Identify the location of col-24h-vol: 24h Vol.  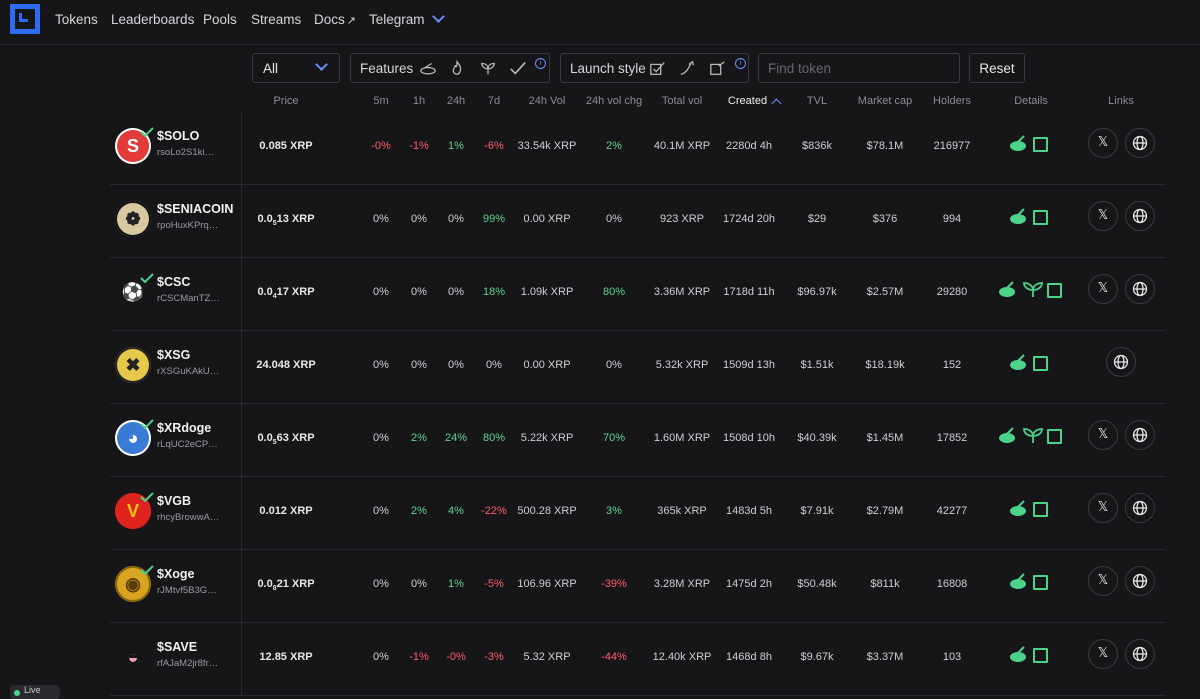
(547, 101).